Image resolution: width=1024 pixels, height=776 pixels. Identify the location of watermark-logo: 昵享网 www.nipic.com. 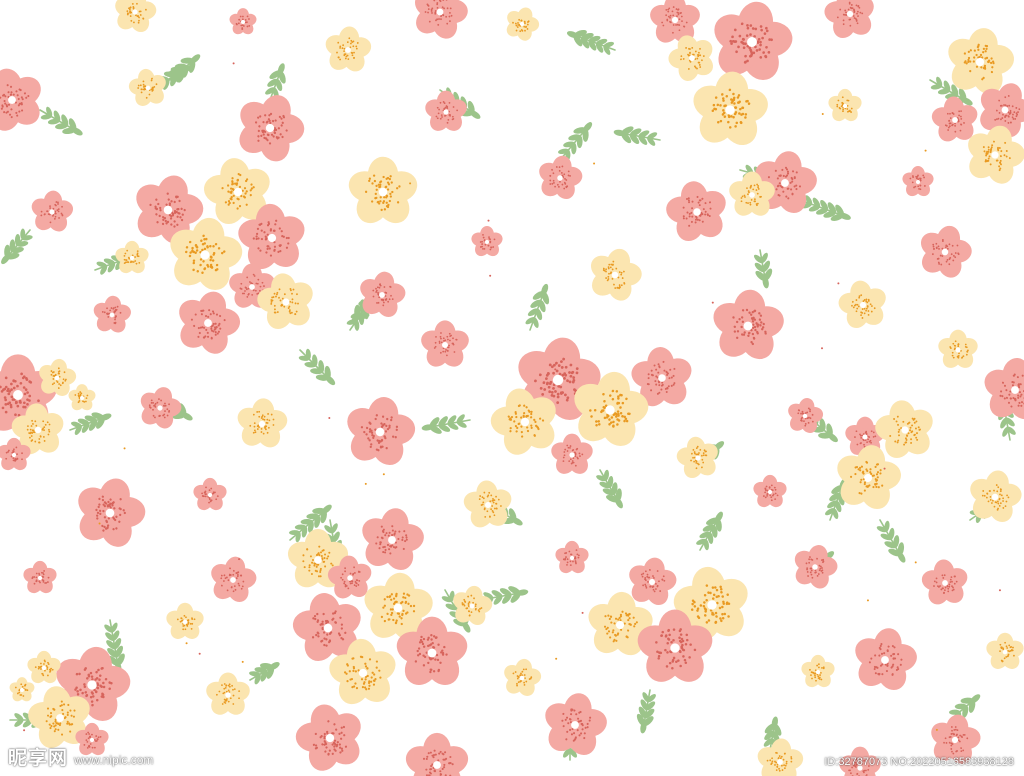
(80, 756).